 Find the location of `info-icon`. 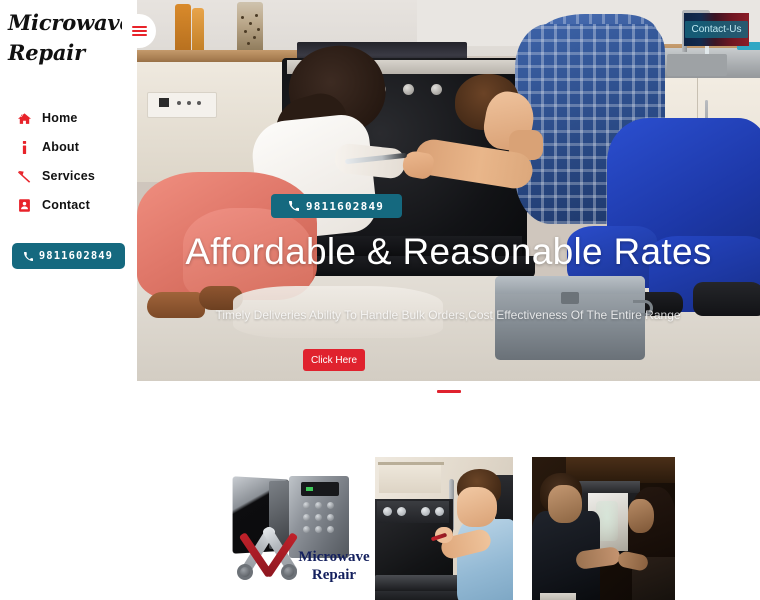

info-icon is located at coordinates (28, 147).